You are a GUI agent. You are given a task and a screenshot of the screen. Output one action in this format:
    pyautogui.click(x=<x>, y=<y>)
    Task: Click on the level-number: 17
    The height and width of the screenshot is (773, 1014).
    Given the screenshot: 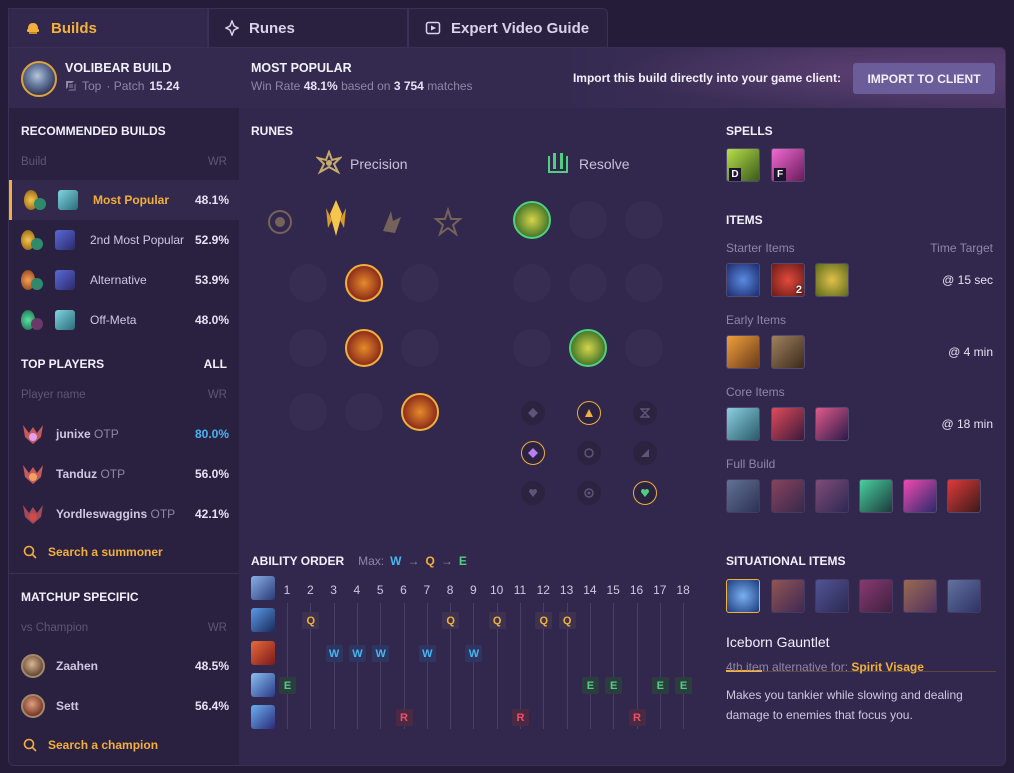 What is the action you would take?
    pyautogui.click(x=660, y=590)
    